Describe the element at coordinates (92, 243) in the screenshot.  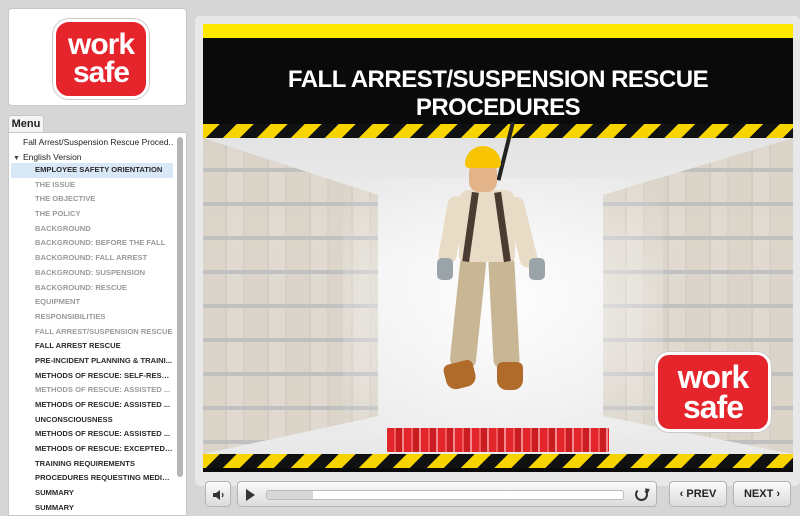
I see `menu-item: BACKGROUND: BEFORE THE FALL` at that location.